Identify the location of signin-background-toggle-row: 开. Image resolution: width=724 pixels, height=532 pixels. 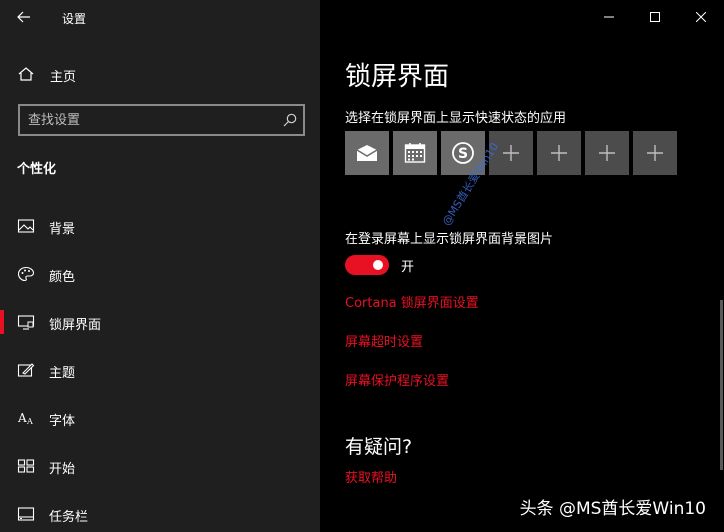
(379, 265).